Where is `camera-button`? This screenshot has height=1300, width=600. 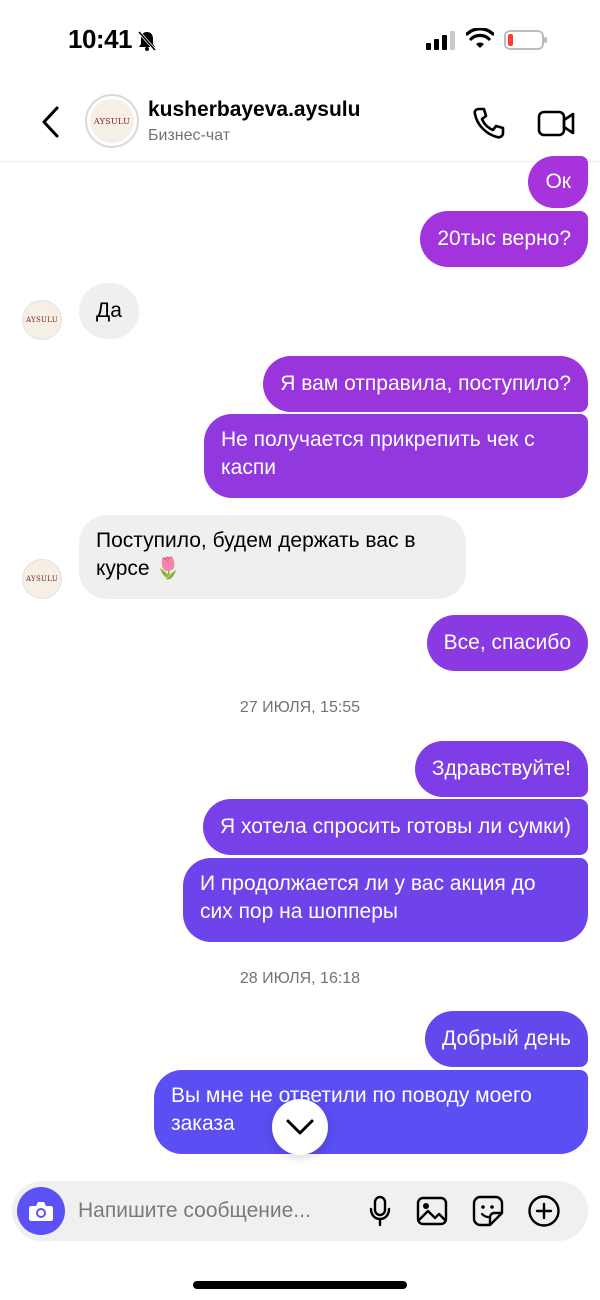
camera-button is located at coordinates (41, 1211).